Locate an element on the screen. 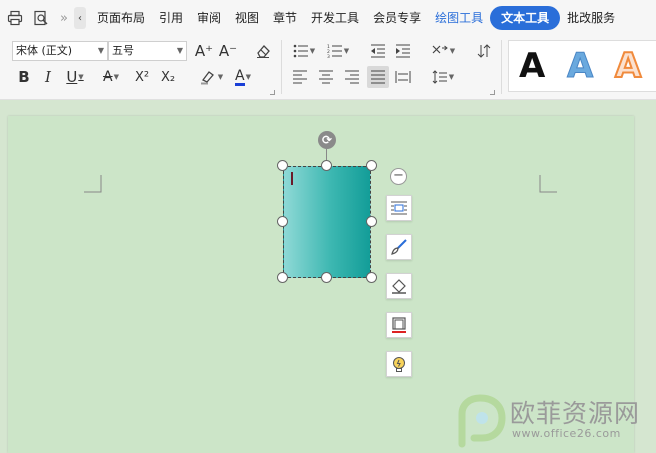 The image size is (656, 453). decrease-indent-button is located at coordinates (378, 51).